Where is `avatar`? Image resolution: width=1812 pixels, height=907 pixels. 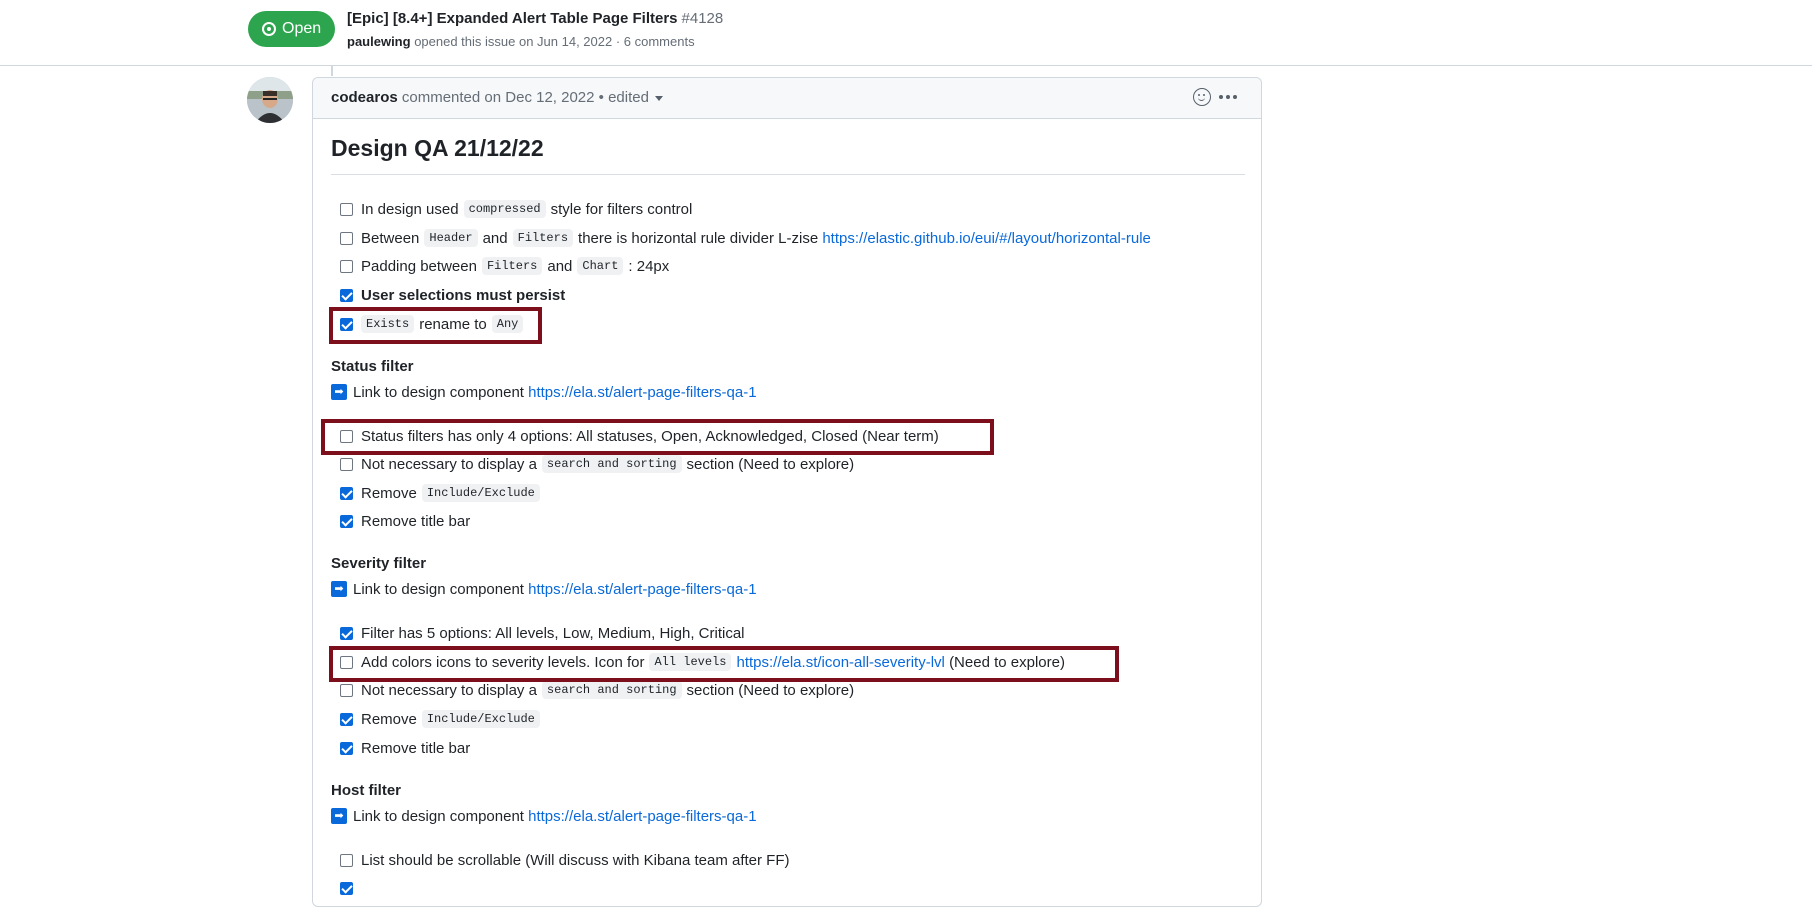 avatar is located at coordinates (270, 100).